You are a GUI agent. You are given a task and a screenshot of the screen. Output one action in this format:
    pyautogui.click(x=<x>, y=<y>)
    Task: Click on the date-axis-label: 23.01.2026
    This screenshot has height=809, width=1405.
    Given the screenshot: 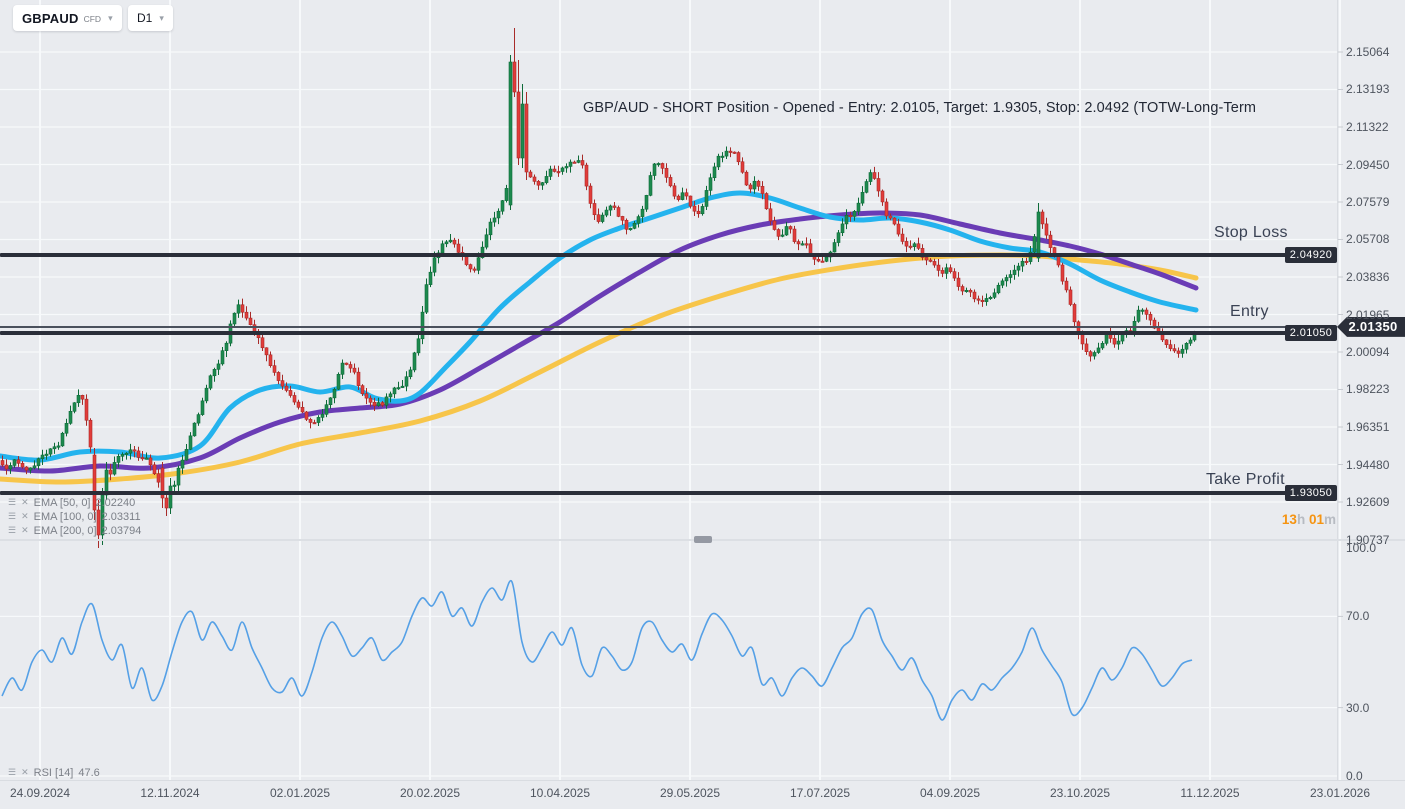 What is the action you would take?
    pyautogui.click(x=1340, y=793)
    